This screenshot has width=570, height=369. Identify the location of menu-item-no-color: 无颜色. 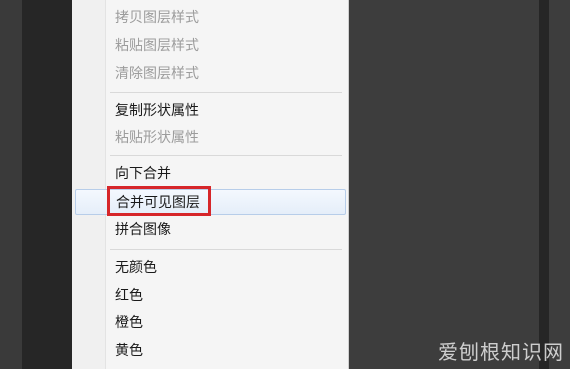
(209, 268).